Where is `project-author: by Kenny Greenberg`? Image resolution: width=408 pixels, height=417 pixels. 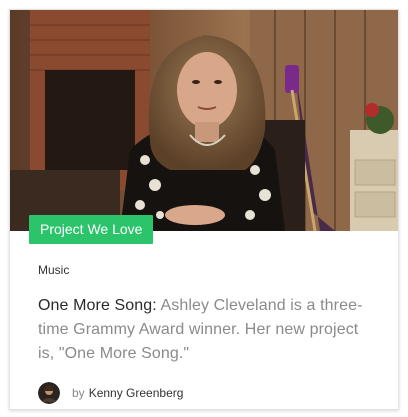
project-author: by Kenny Greenberg is located at coordinates (204, 393).